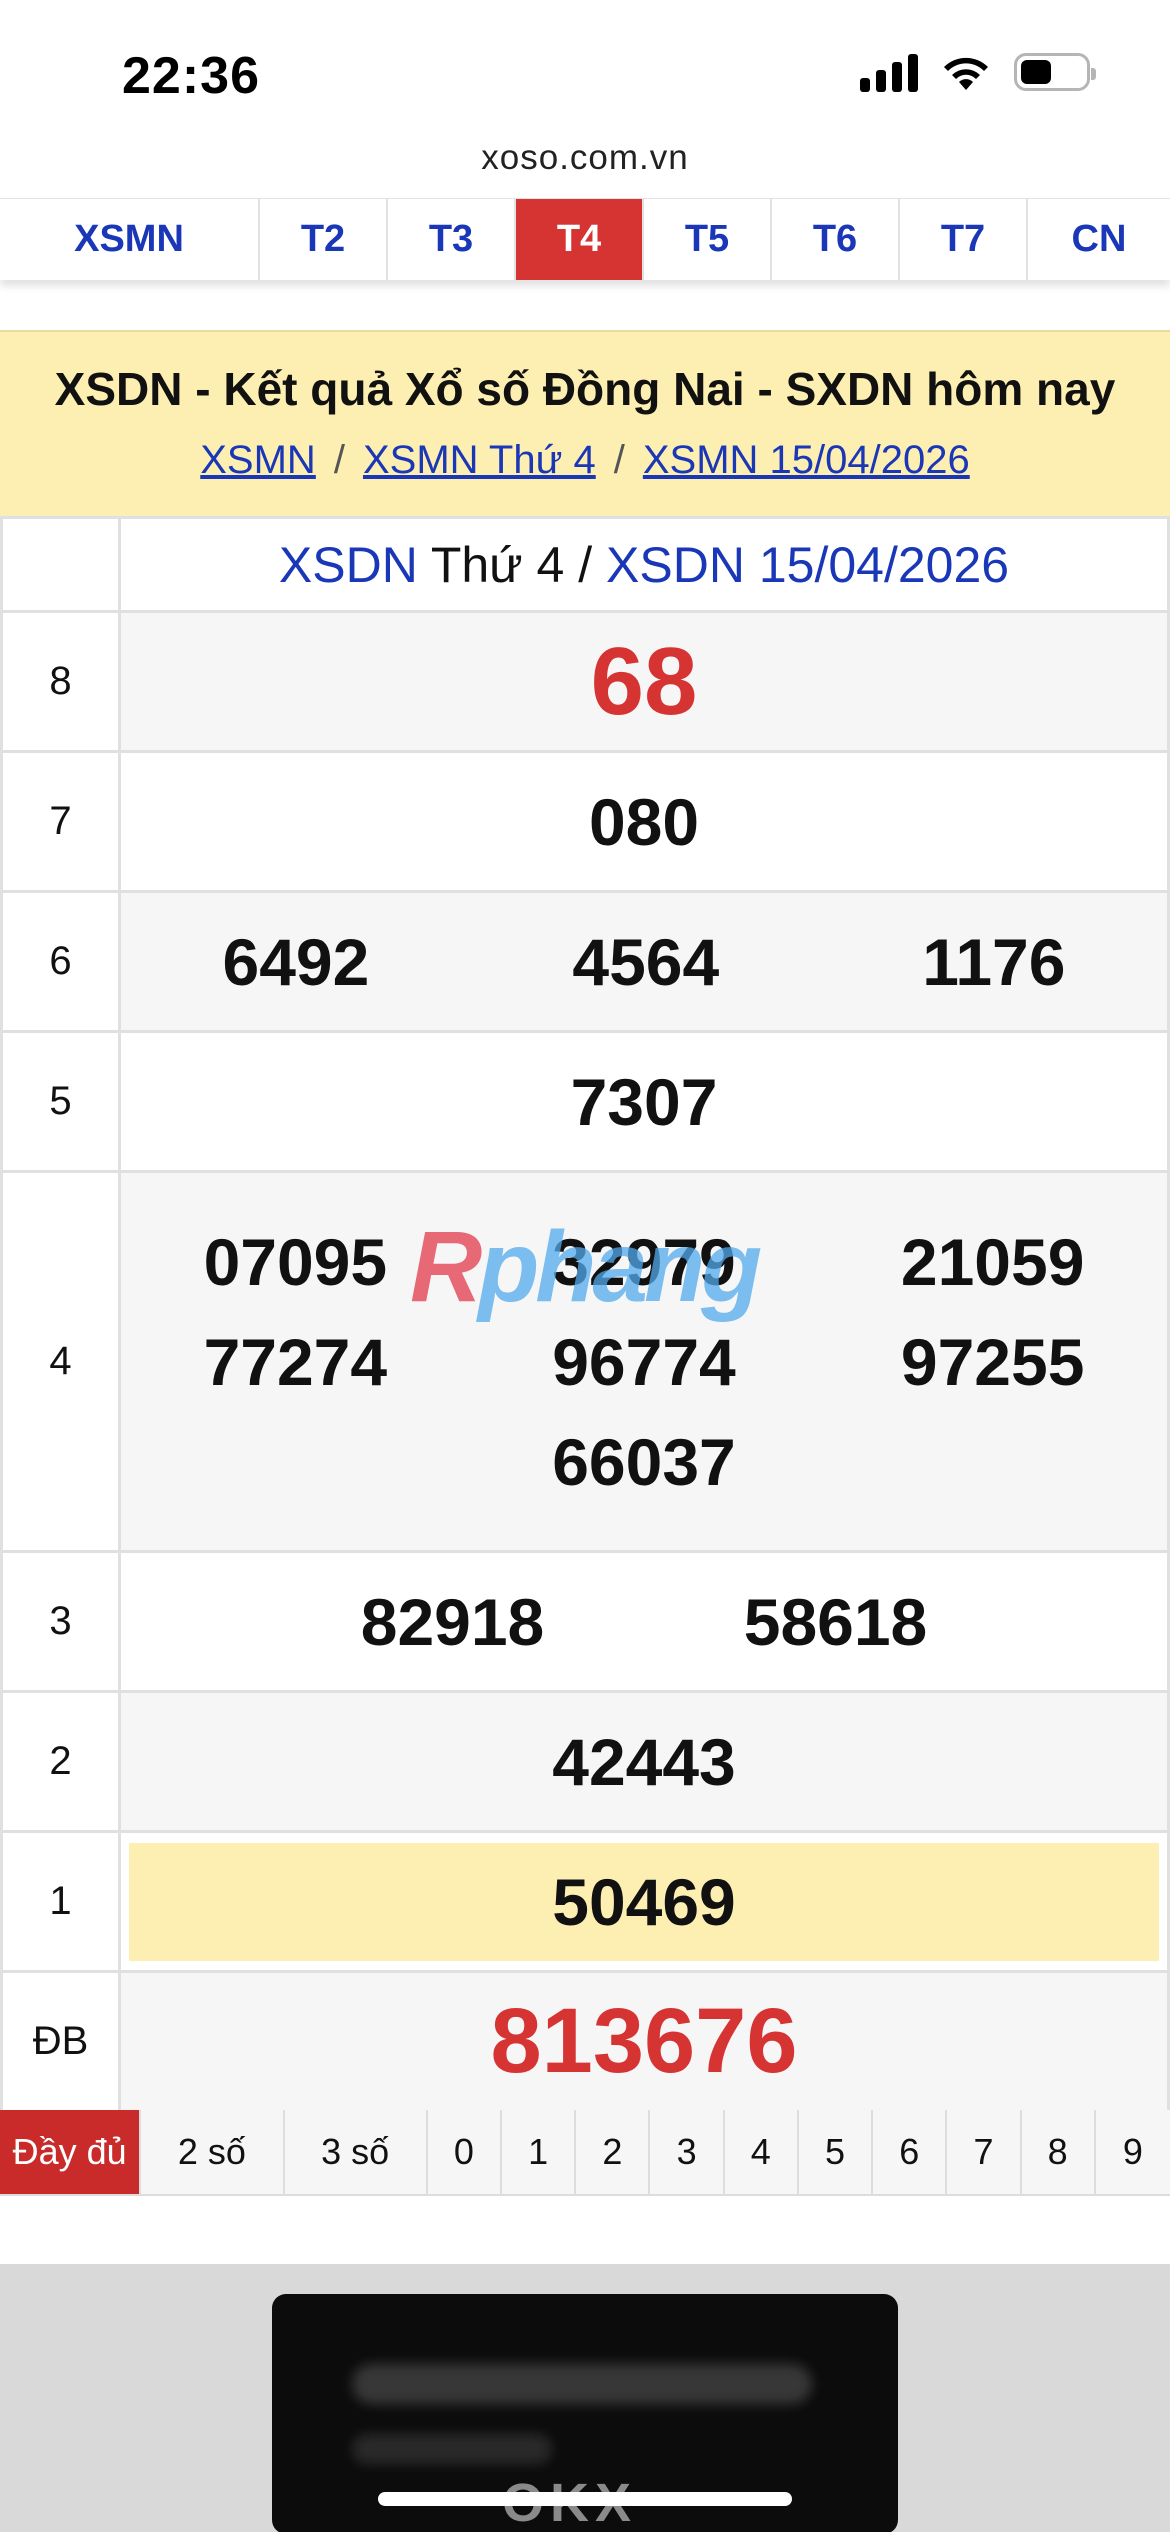 The image size is (1170, 2532). I want to click on prize-label: 2, so click(60, 1761).